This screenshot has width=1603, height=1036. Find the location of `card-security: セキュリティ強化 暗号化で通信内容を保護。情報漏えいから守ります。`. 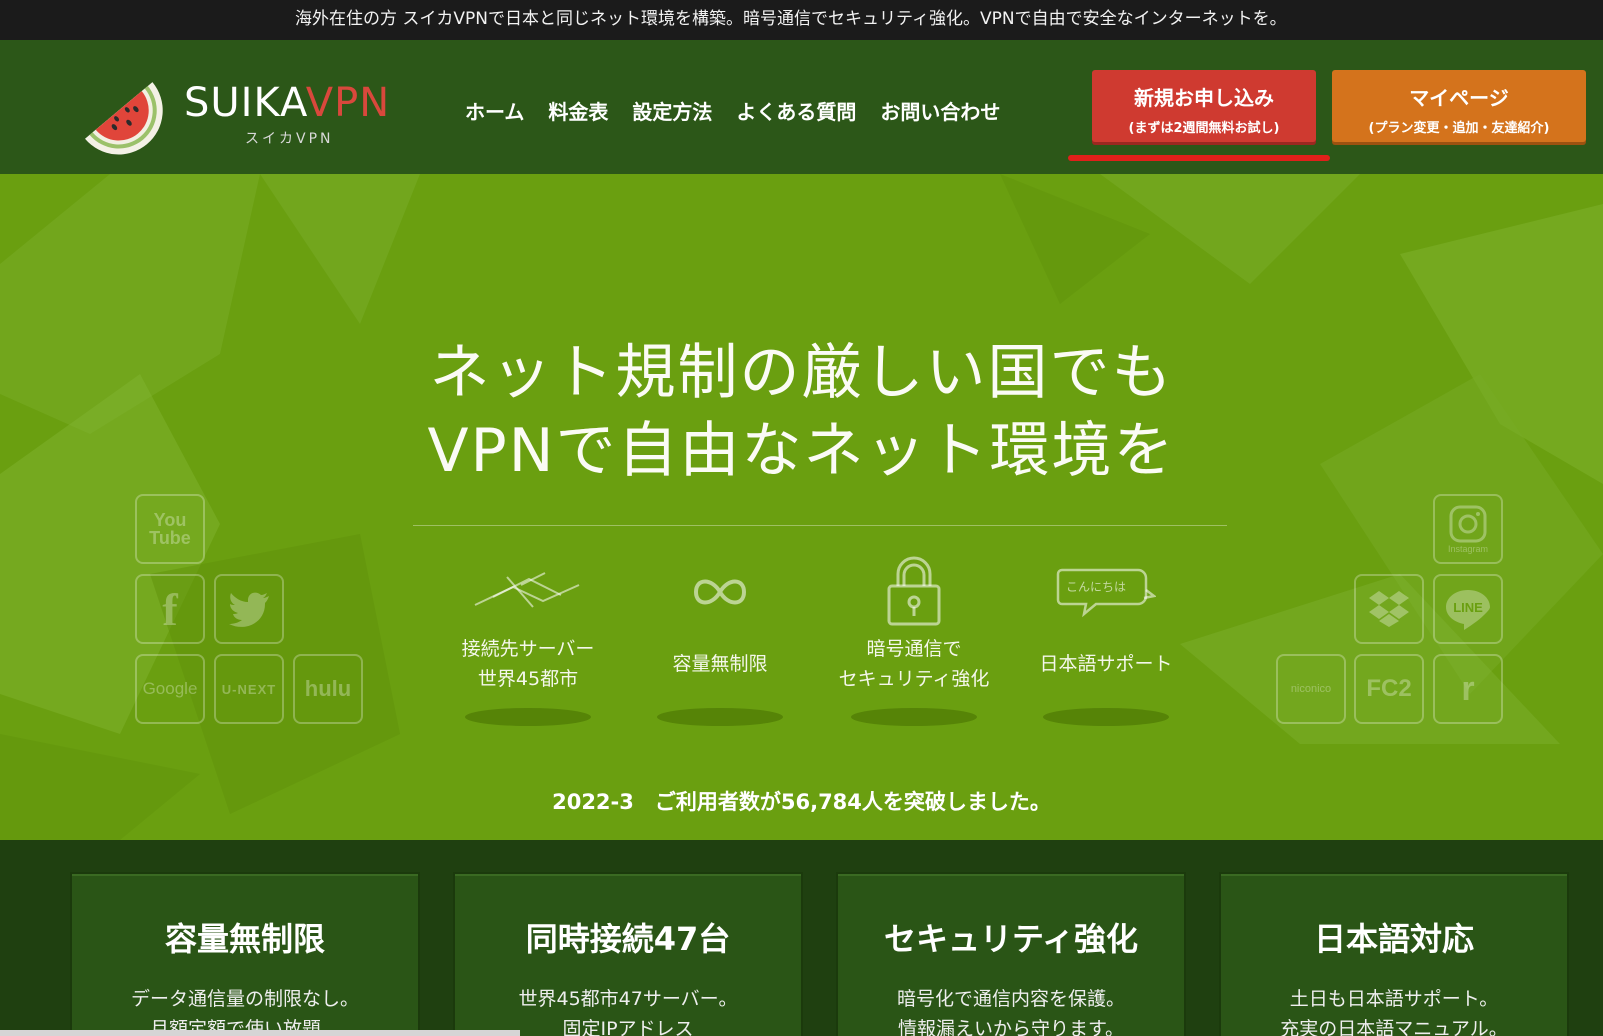

card-security: セキュリティ強化 暗号化で通信内容を保護。情報漏えいから守ります。 is located at coordinates (1011, 954).